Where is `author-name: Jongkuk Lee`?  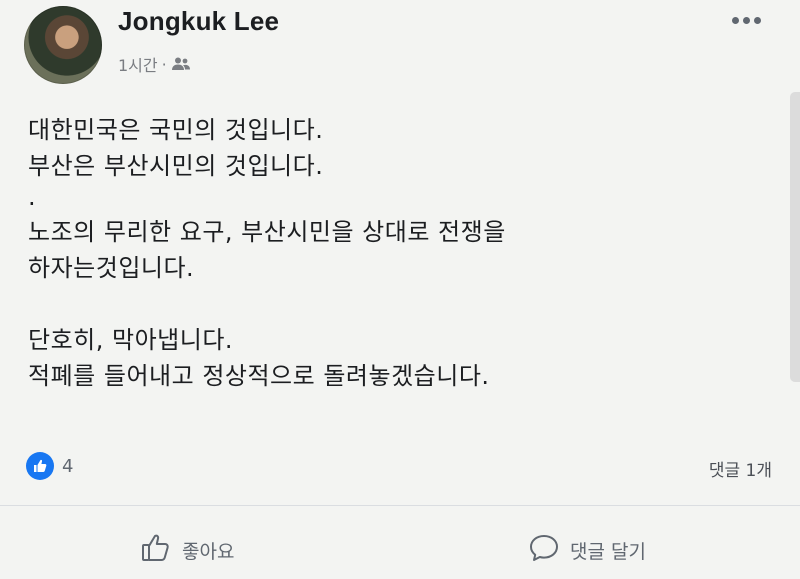 author-name: Jongkuk Lee is located at coordinates (198, 21).